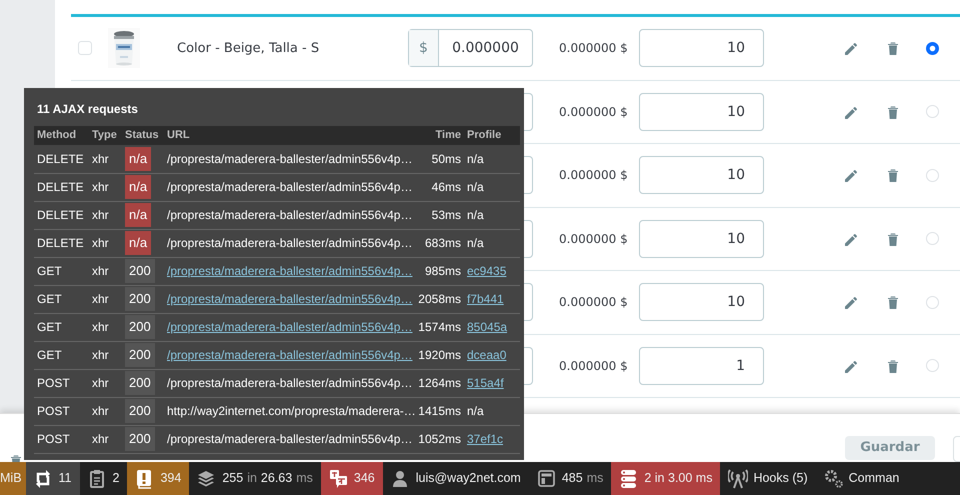 The image size is (960, 495). Describe the element at coordinates (738, 478) in the screenshot. I see `antenna-icon` at that location.